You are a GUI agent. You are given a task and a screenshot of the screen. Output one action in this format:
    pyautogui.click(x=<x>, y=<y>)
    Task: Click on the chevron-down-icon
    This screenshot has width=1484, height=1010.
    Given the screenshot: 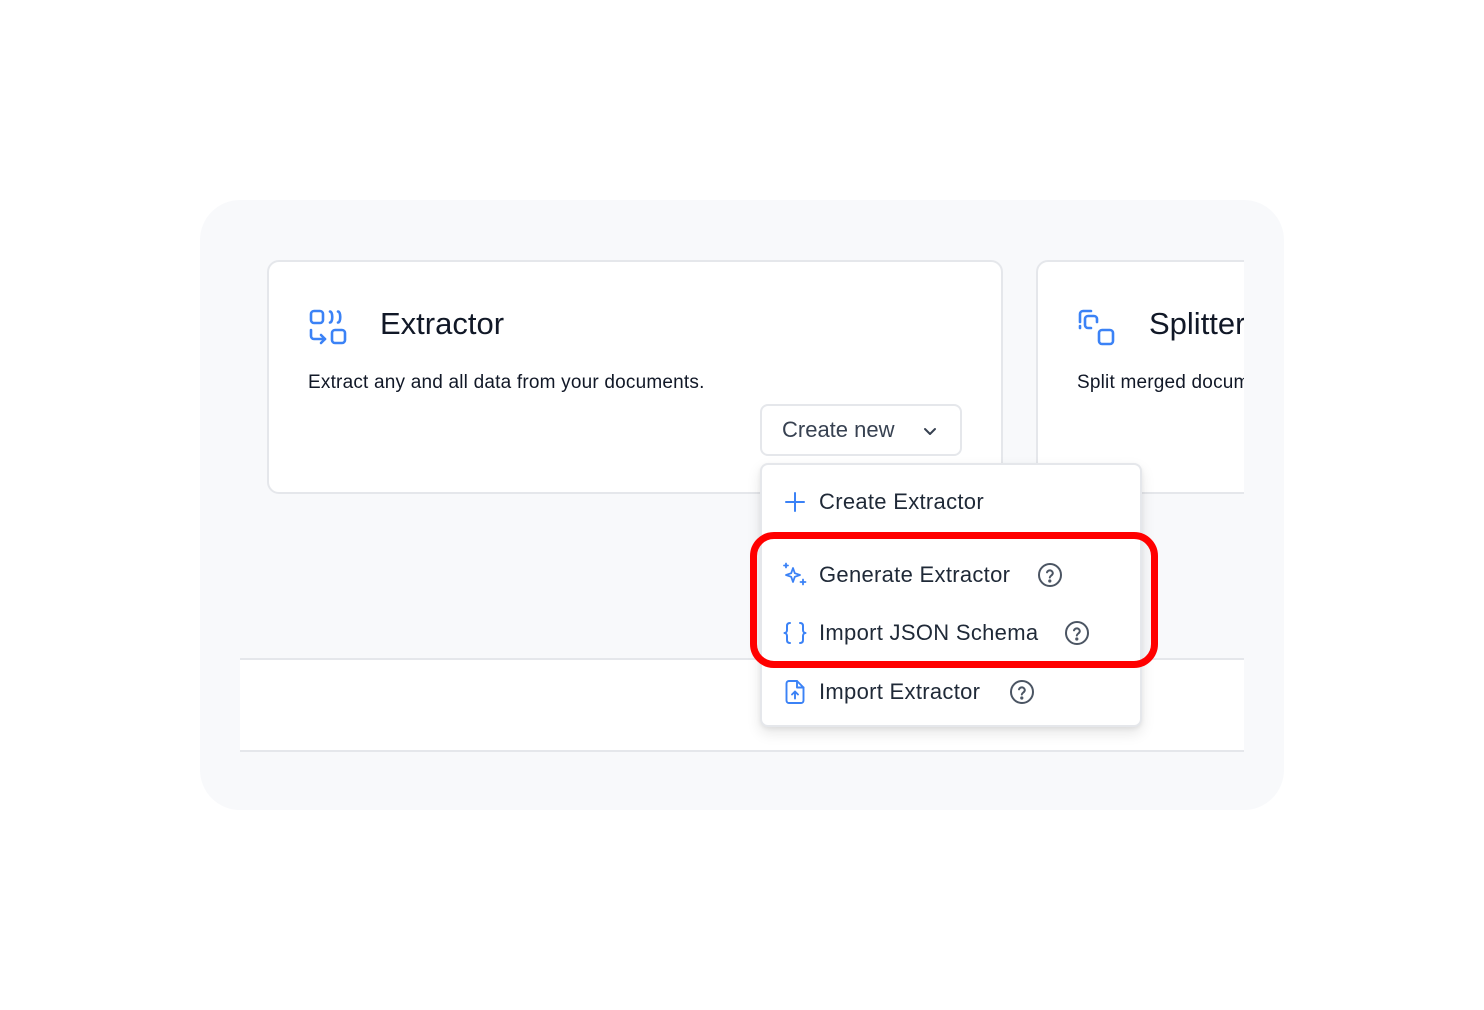 What is the action you would take?
    pyautogui.click(x=930, y=431)
    